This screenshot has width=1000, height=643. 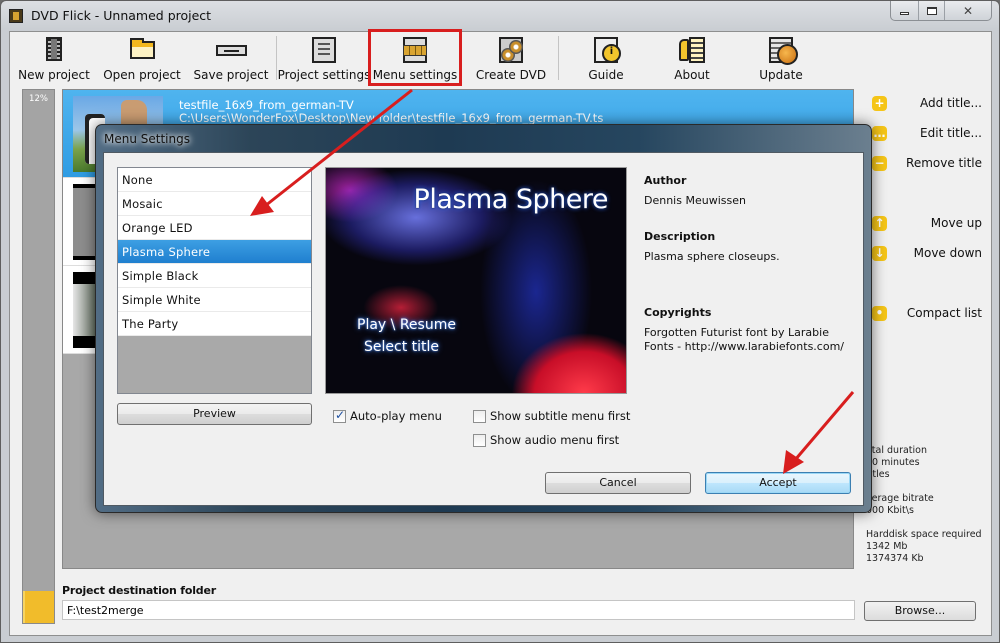 What do you see at coordinates (476, 280) in the screenshot?
I see `menu-preview-image: Plasma Sphere Play \ Resume Select title` at bounding box center [476, 280].